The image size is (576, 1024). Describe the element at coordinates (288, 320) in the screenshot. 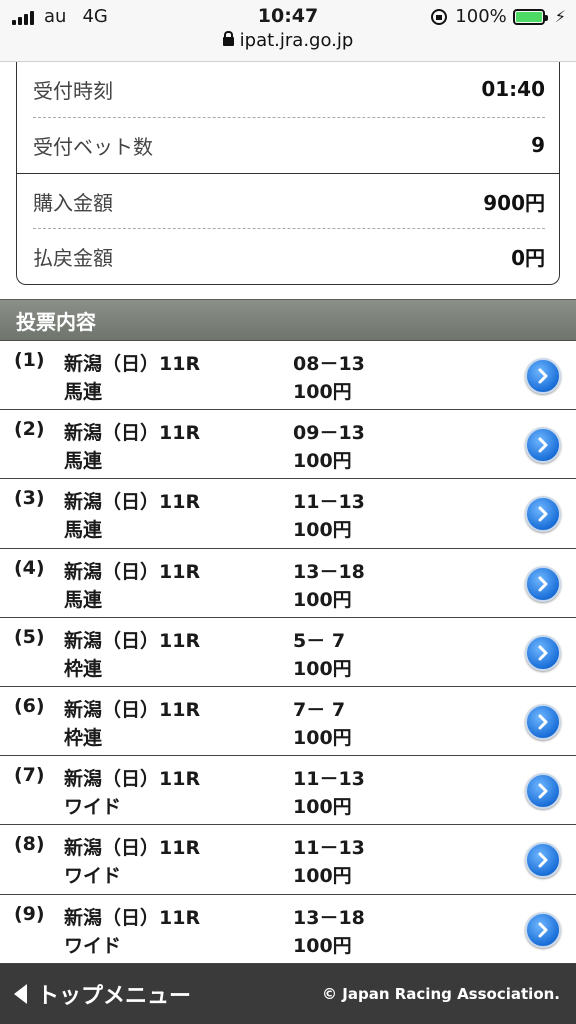

I see `section-header: 投票内容` at that location.